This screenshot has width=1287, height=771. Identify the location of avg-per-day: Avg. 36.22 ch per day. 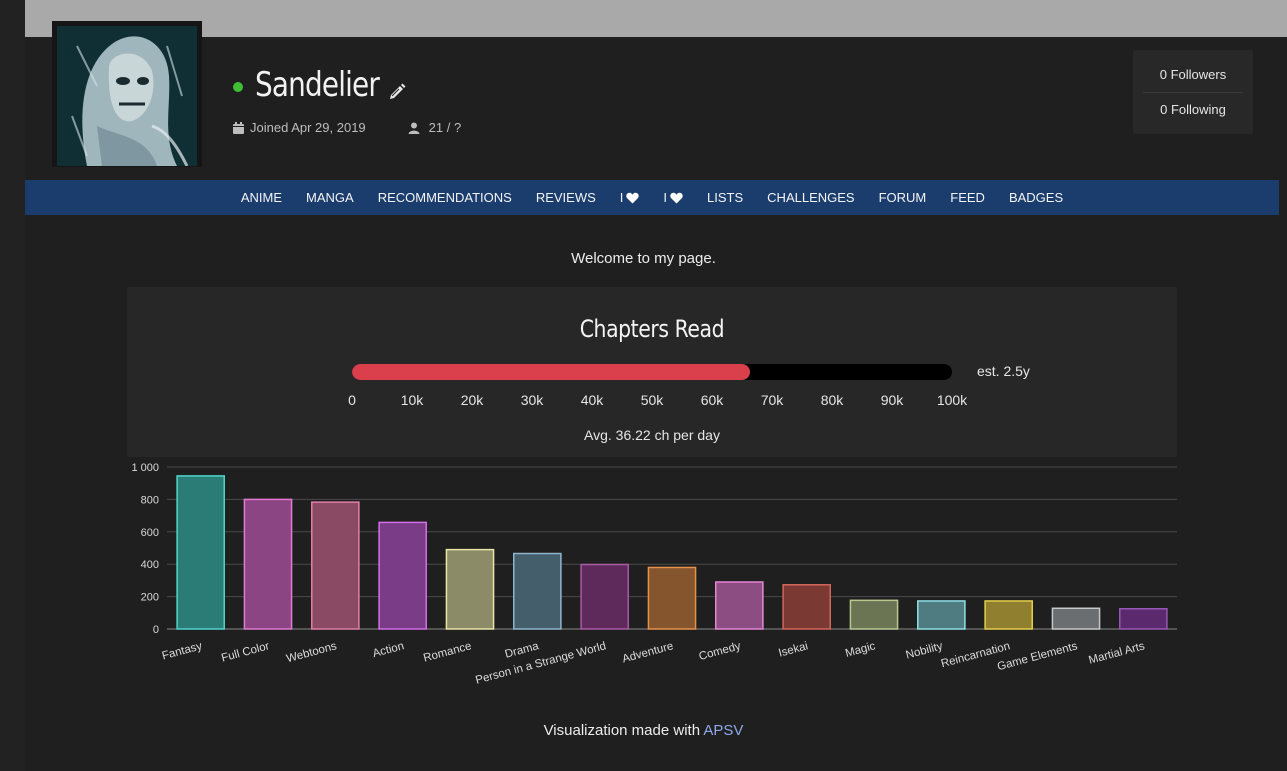
(652, 435).